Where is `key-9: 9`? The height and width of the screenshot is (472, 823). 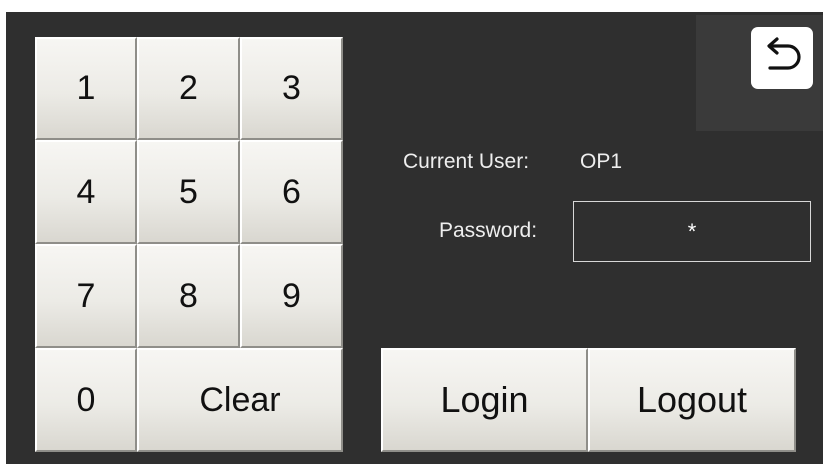 key-9: 9 is located at coordinates (291, 296).